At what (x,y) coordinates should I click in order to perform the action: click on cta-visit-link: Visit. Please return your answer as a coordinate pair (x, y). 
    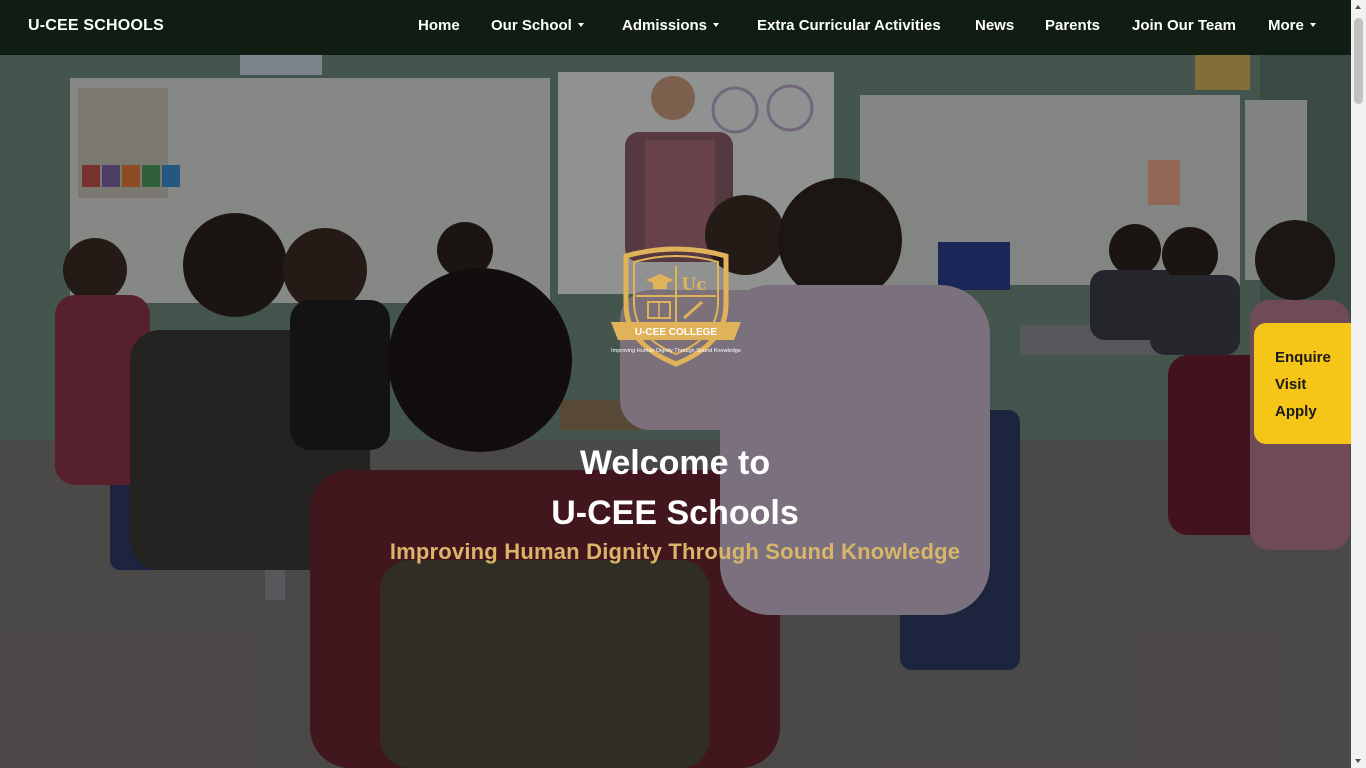
    Looking at the image, I should click on (1290, 384).